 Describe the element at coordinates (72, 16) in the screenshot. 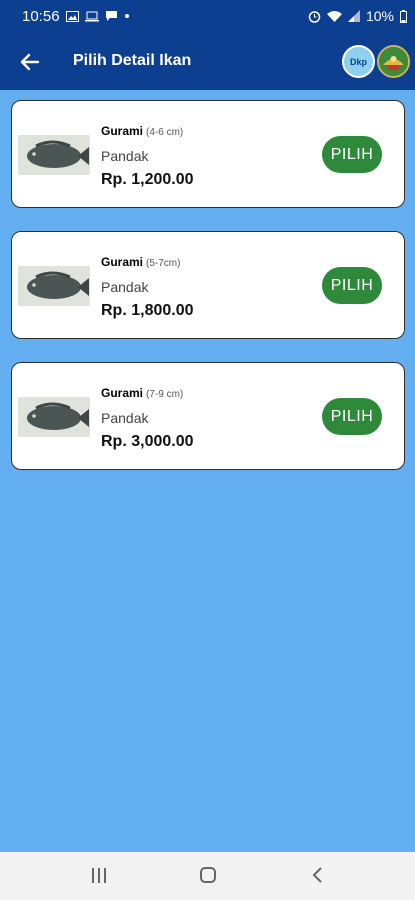

I see `image-icon` at that location.